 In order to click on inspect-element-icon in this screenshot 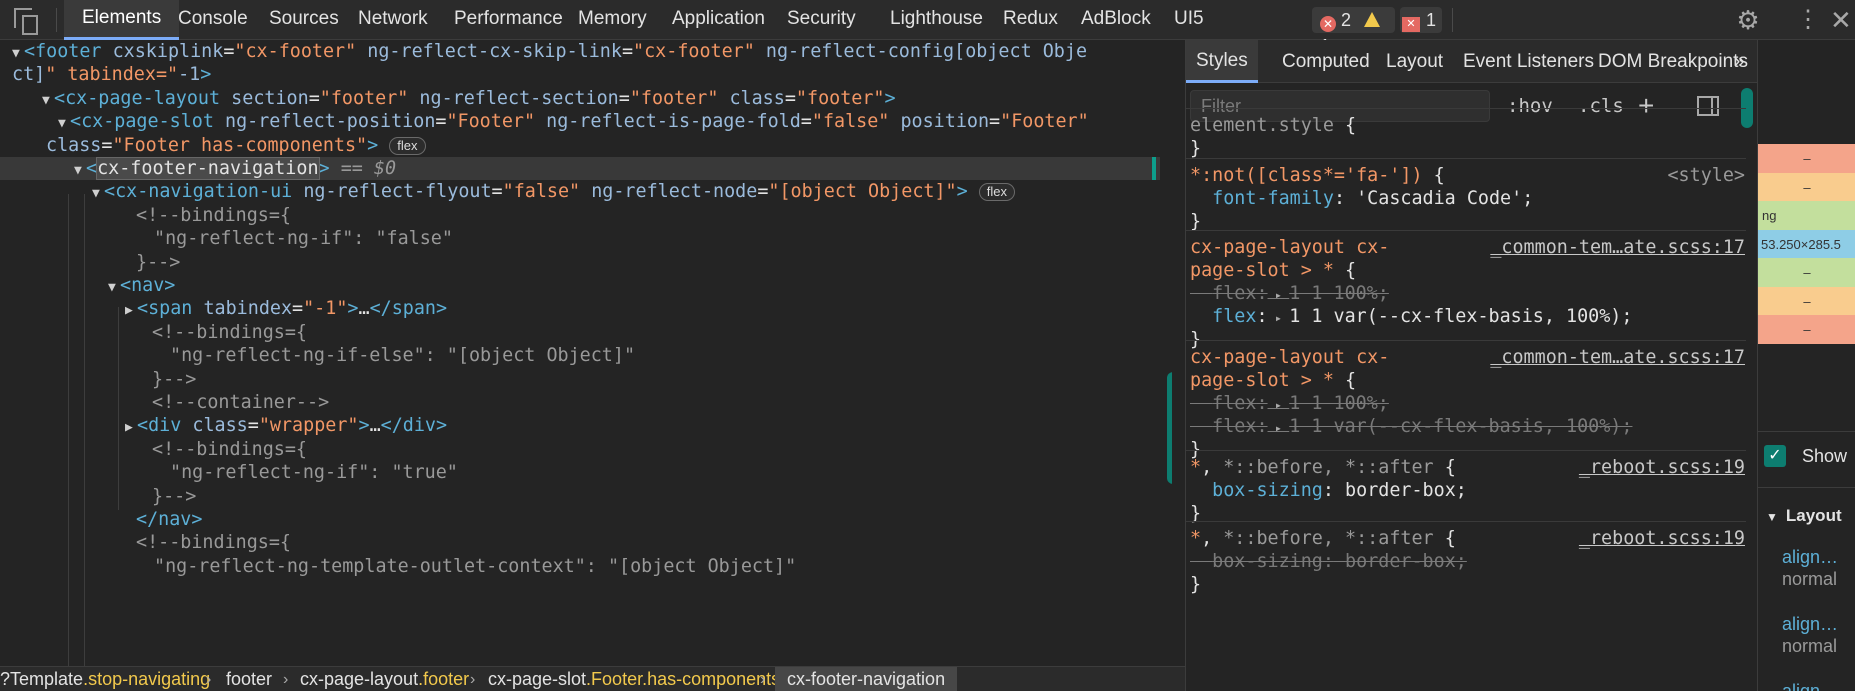, I will do `click(27, 21)`.